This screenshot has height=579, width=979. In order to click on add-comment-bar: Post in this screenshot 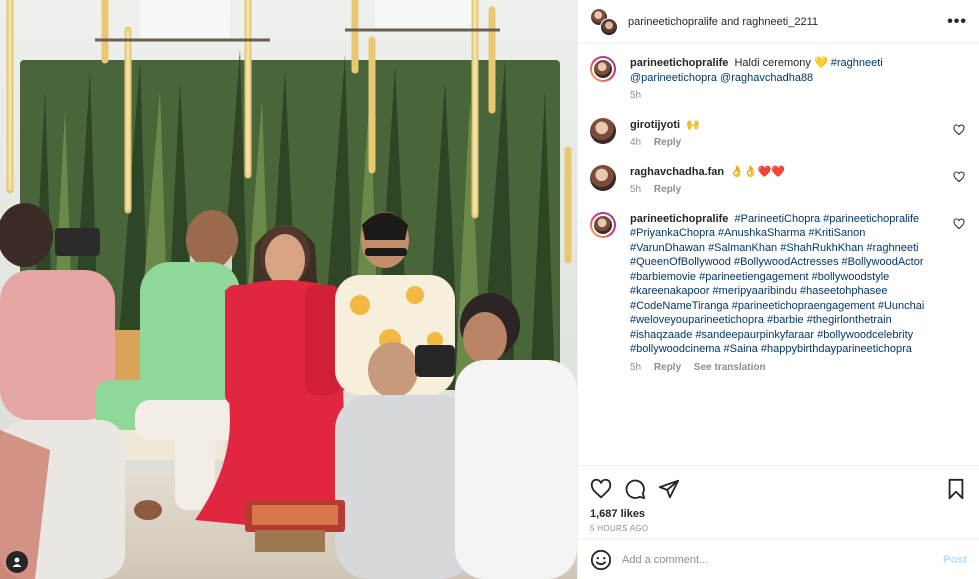, I will do `click(778, 559)`.